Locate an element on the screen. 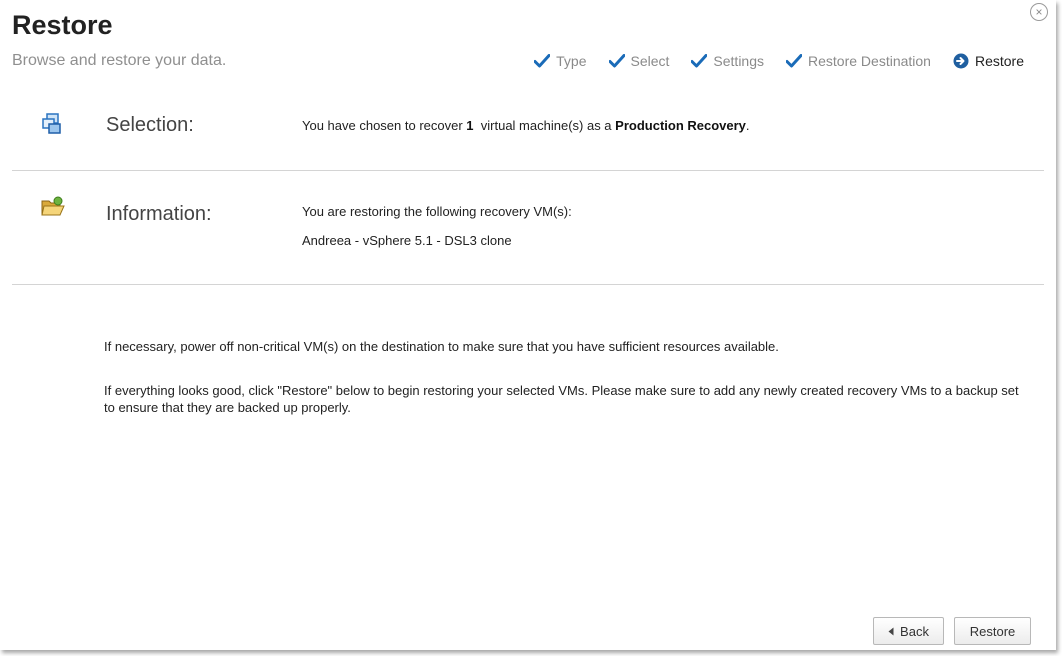 This screenshot has width=1062, height=656. arrow-right-circle-icon is located at coordinates (961, 61).